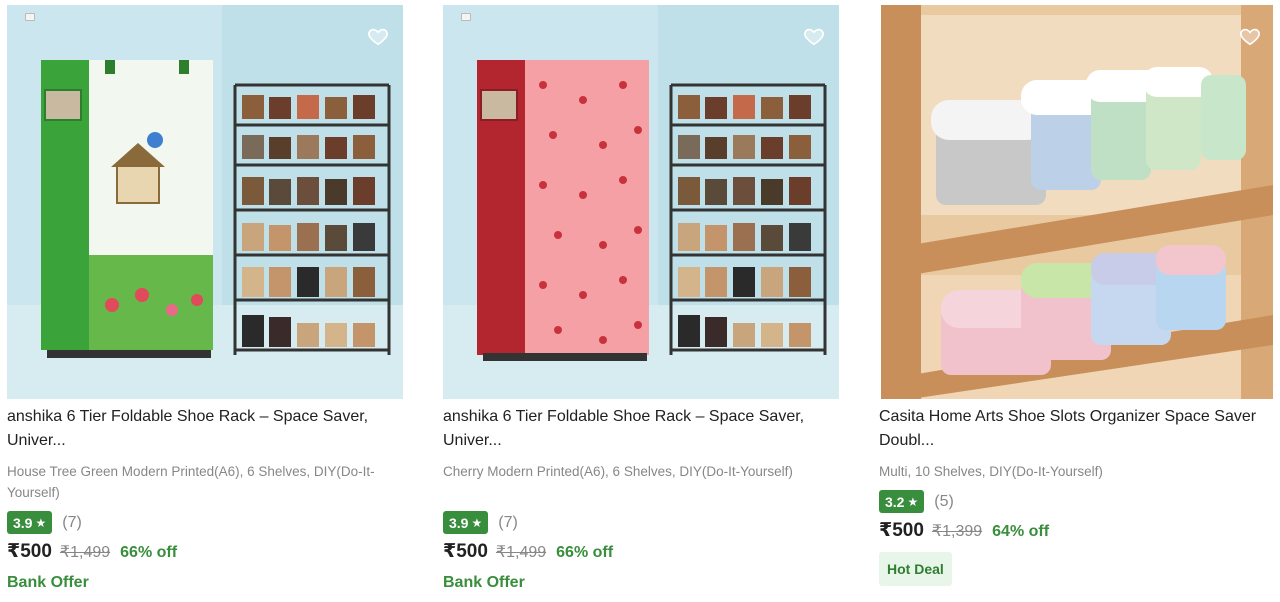 This screenshot has height=602, width=1280. What do you see at coordinates (957, 531) in the screenshot?
I see `original-price: ₹1,399` at bounding box center [957, 531].